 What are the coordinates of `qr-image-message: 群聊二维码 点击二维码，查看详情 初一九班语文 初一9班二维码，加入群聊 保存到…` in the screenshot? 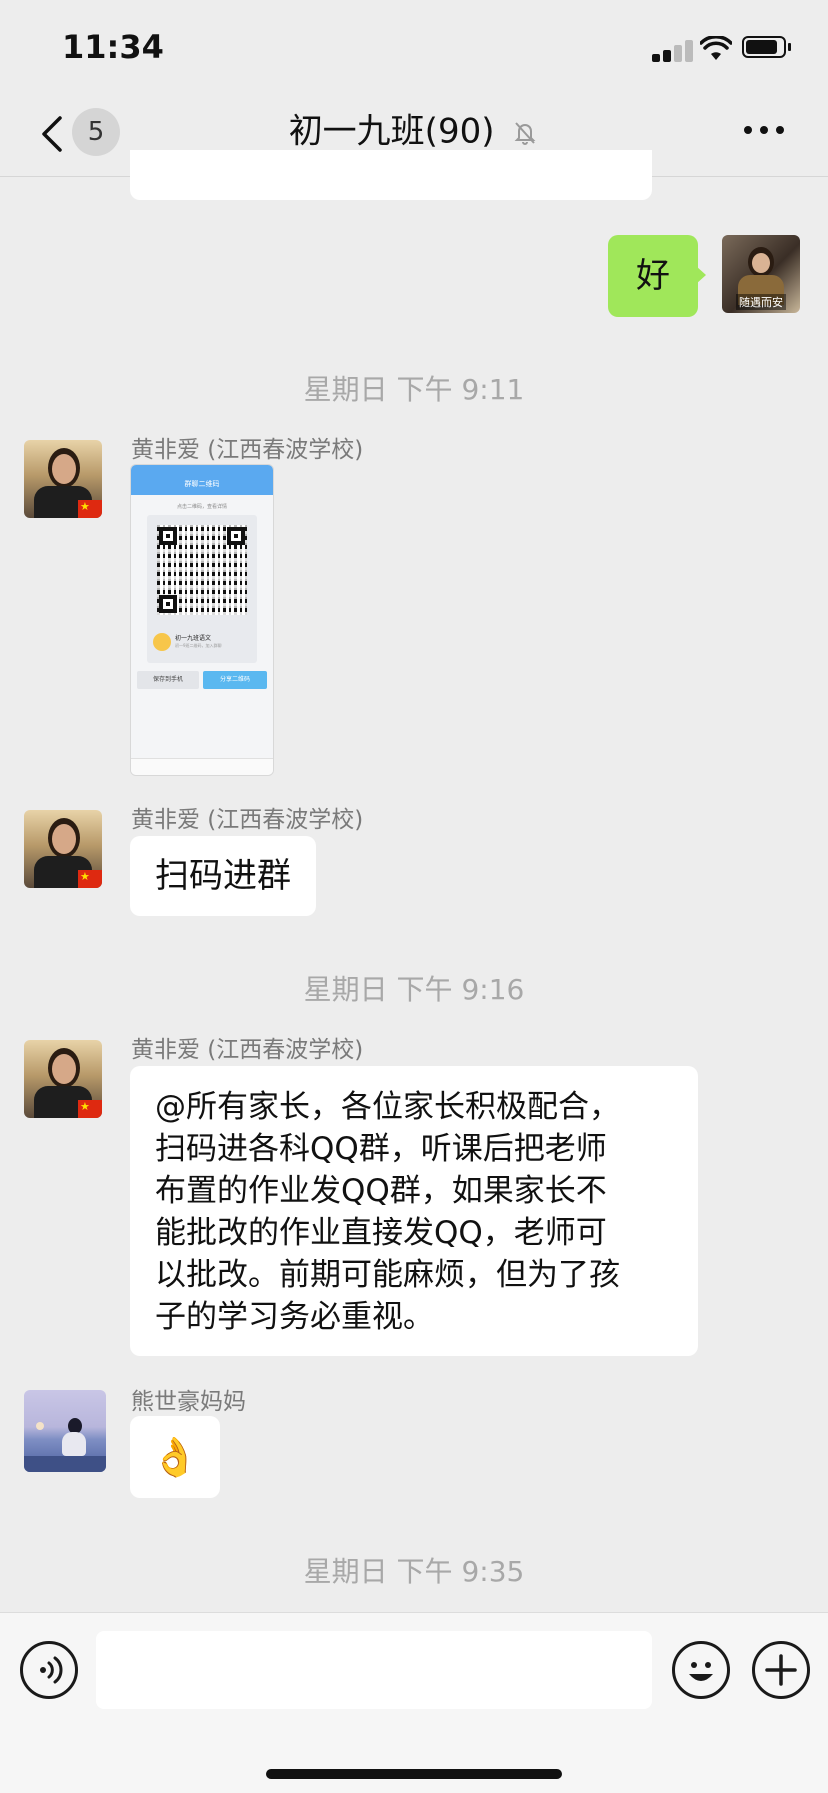 It's located at (202, 620).